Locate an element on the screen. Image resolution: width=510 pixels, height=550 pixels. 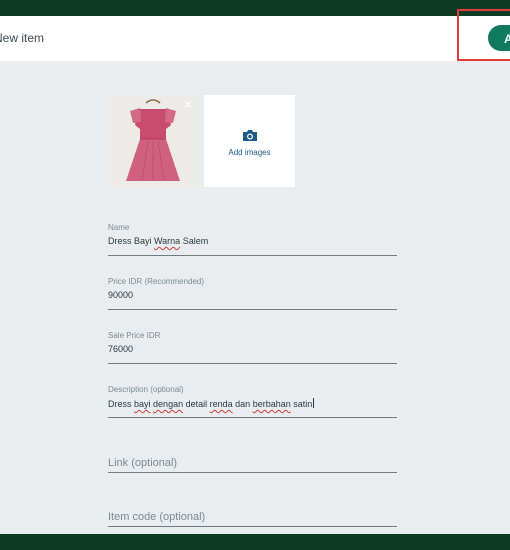
camera-icon is located at coordinates (250, 135).